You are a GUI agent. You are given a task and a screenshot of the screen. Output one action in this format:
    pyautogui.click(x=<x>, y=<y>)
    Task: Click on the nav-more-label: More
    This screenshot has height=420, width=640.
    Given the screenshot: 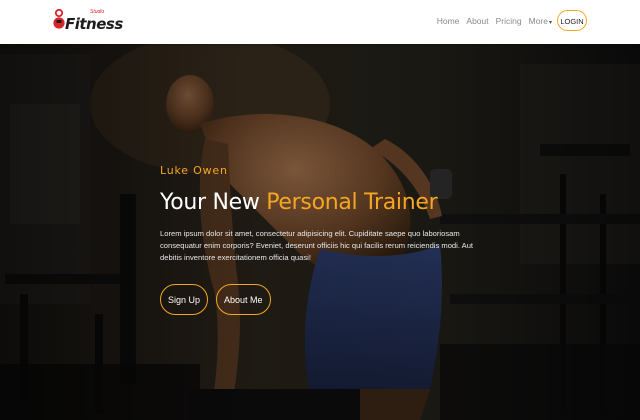 What is the action you would take?
    pyautogui.click(x=538, y=21)
    